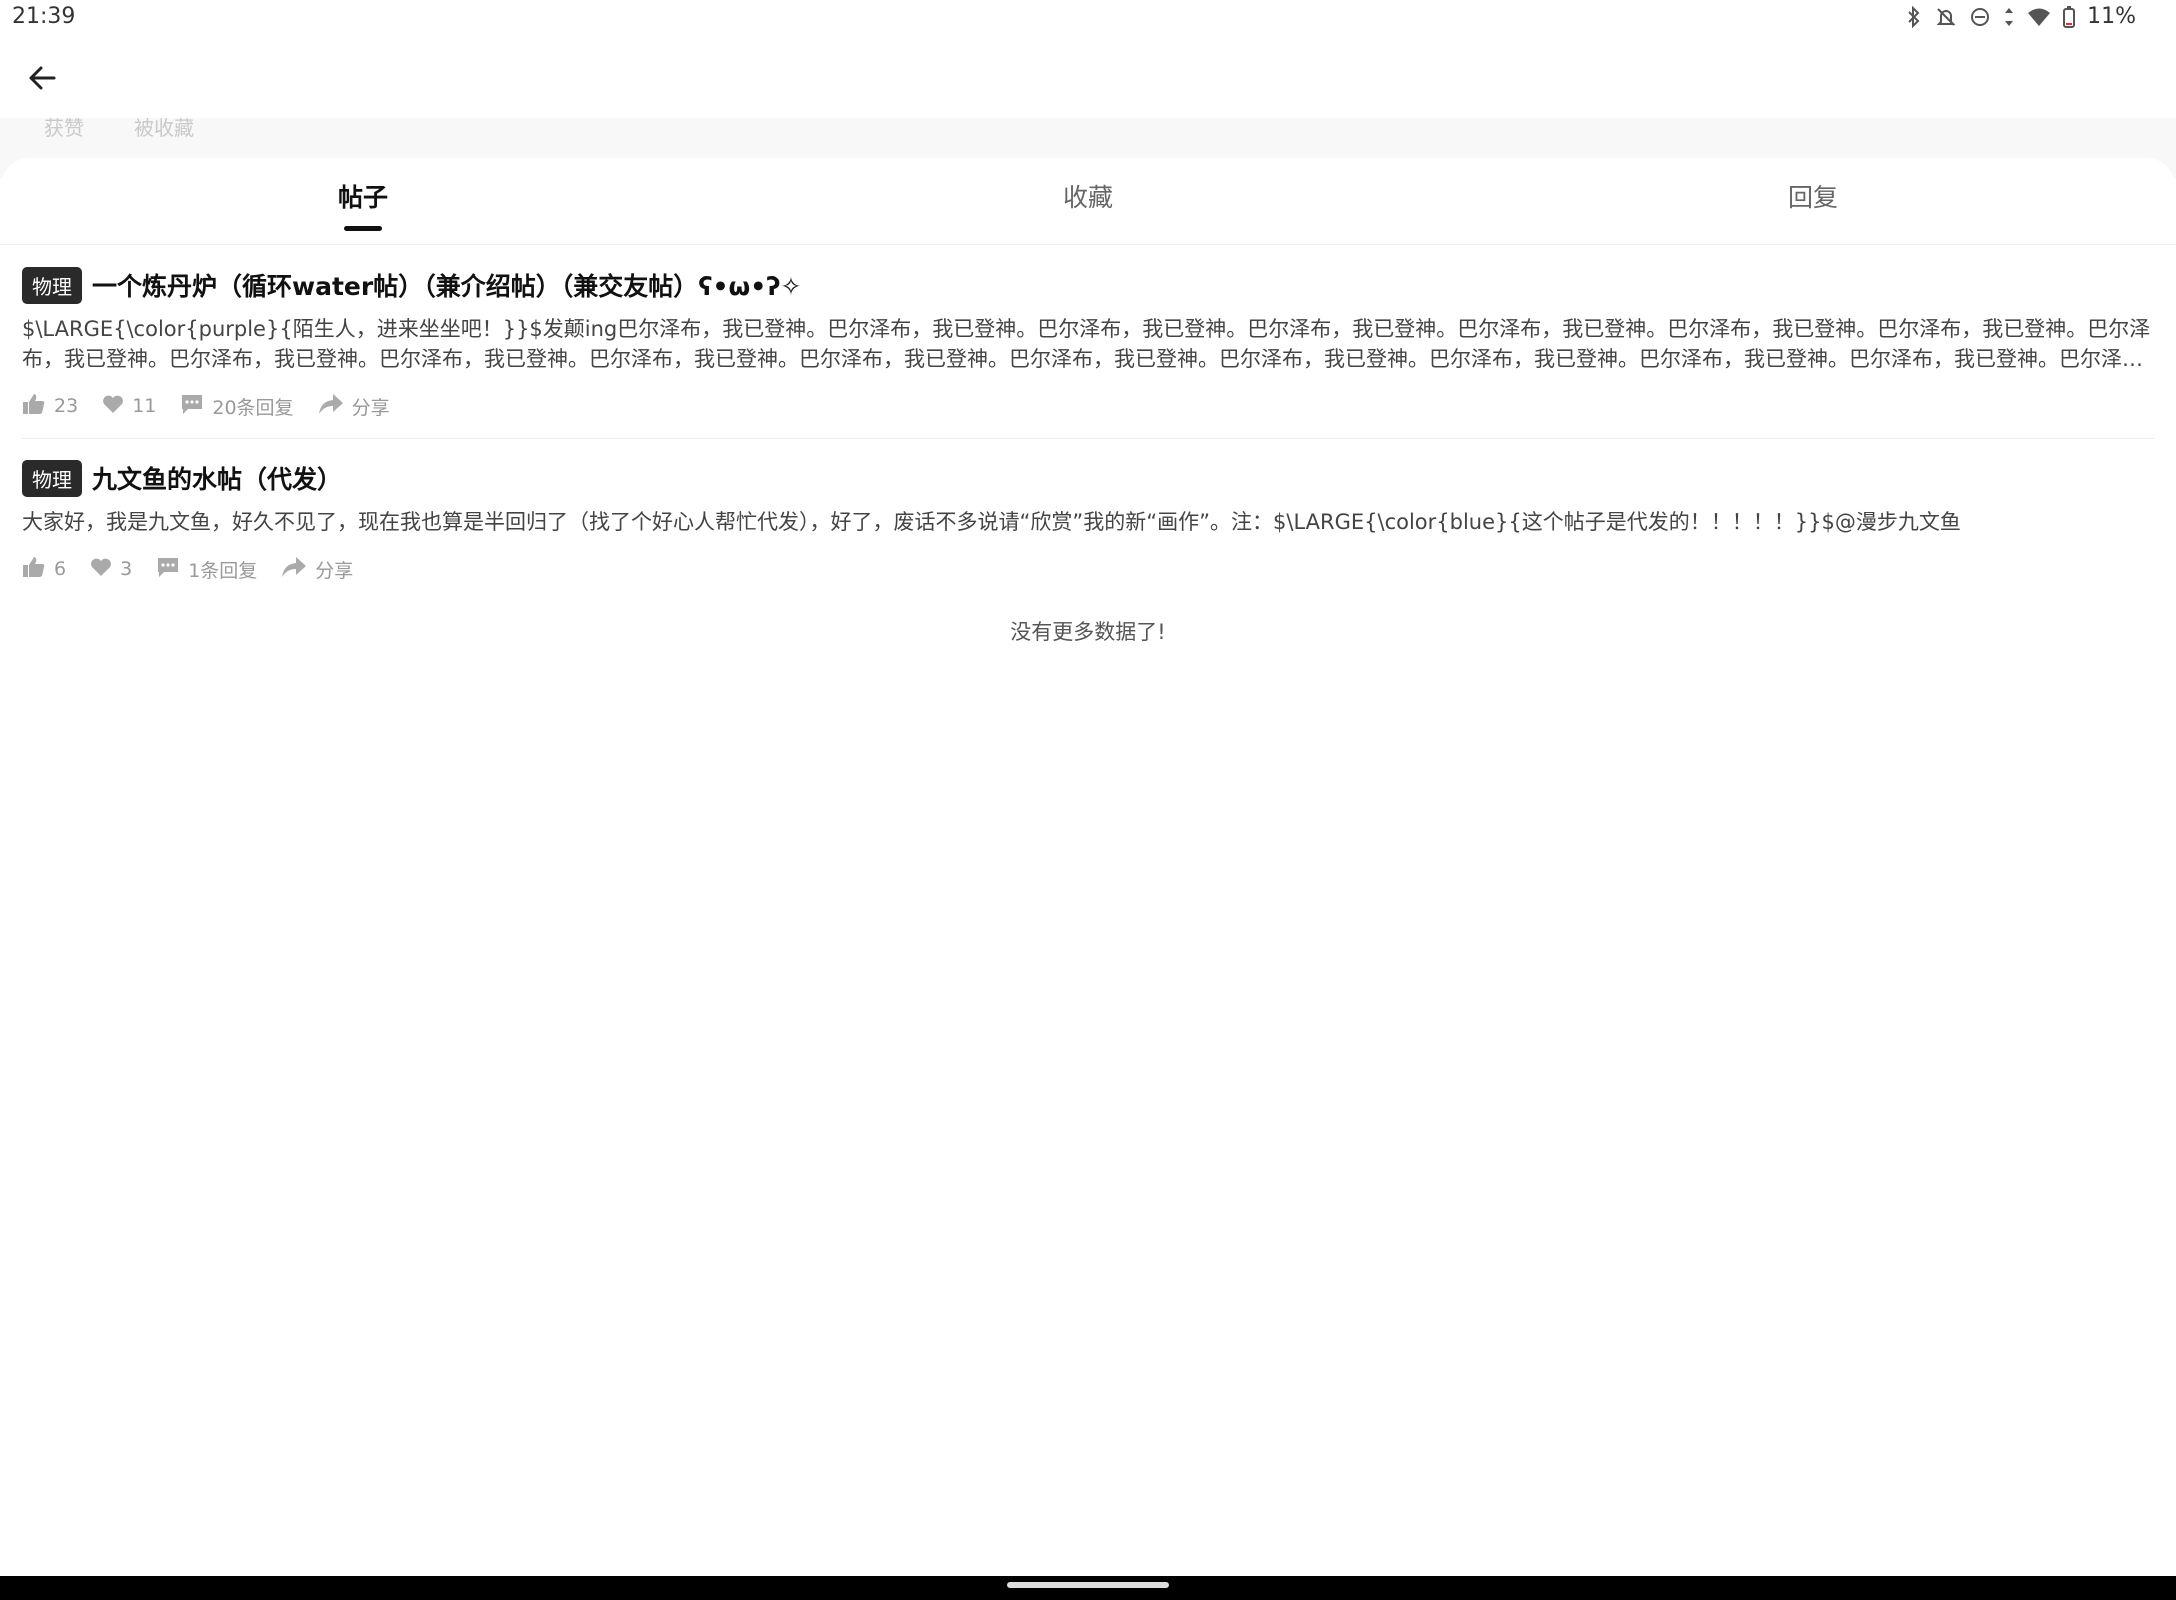 Image resolution: width=2176 pixels, height=1600 pixels. I want to click on reply-button: 20条回复, so click(237, 406).